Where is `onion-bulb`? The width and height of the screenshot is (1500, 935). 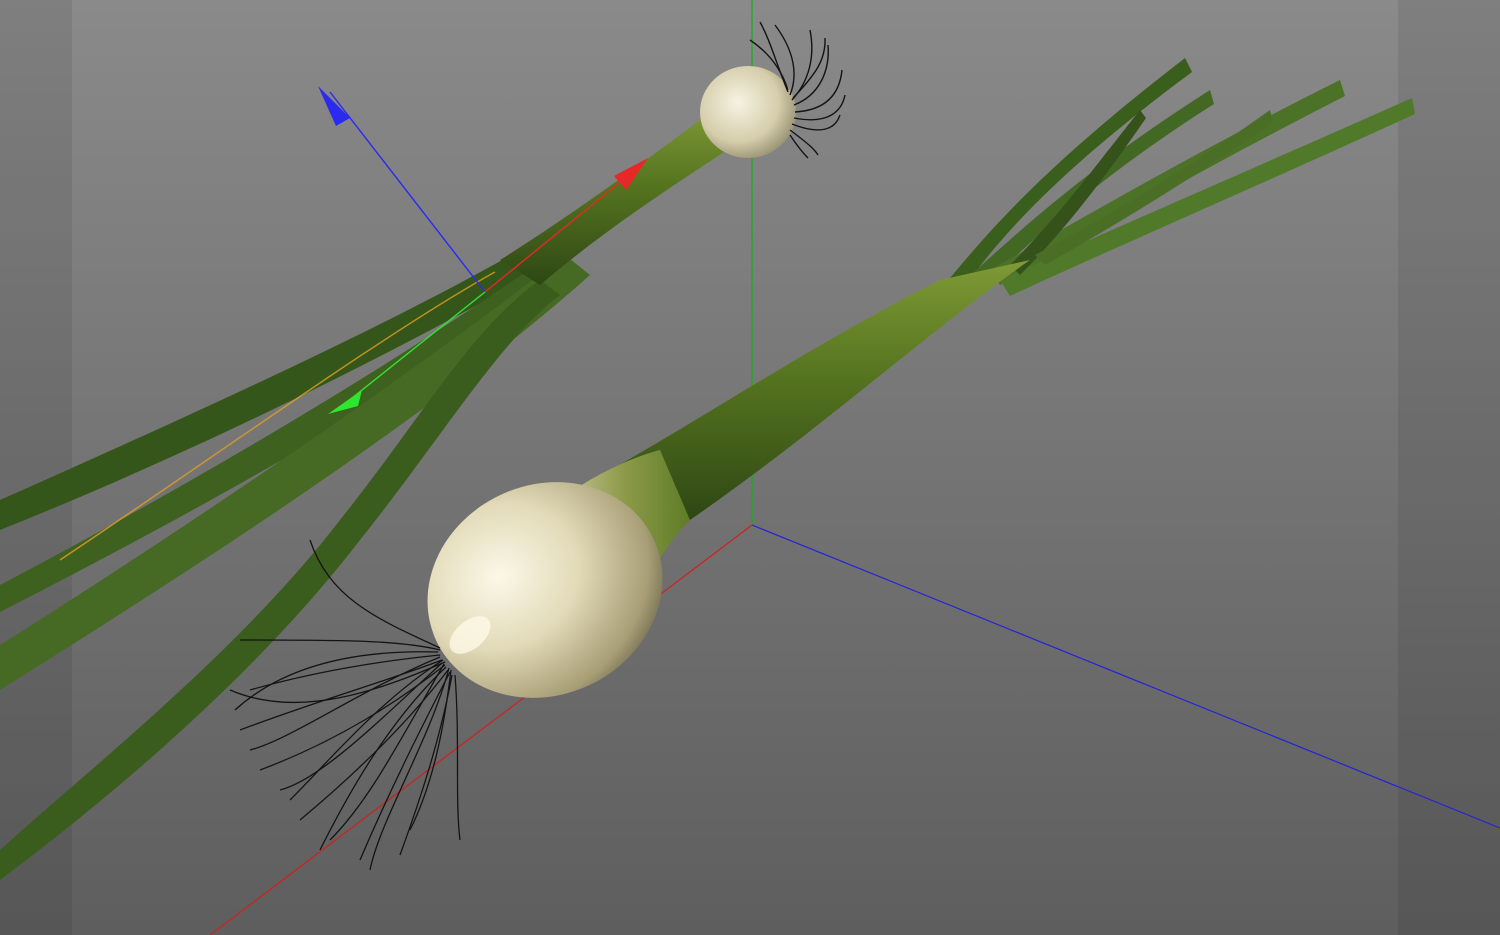 onion-bulb is located at coordinates (748, 112).